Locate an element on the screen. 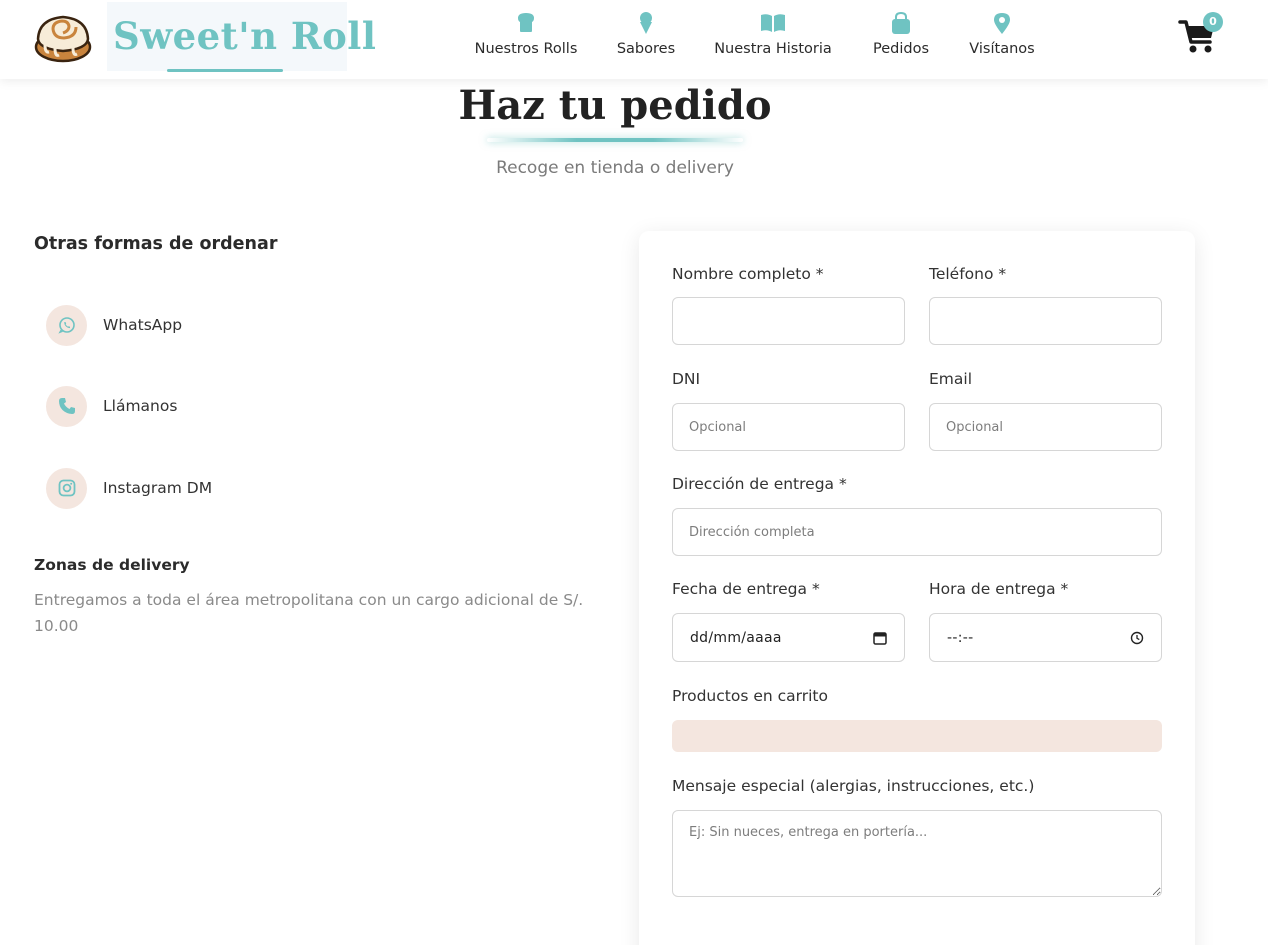 The width and height of the screenshot is (1268, 945). page-title: Haz tu pedido is located at coordinates (615, 105).